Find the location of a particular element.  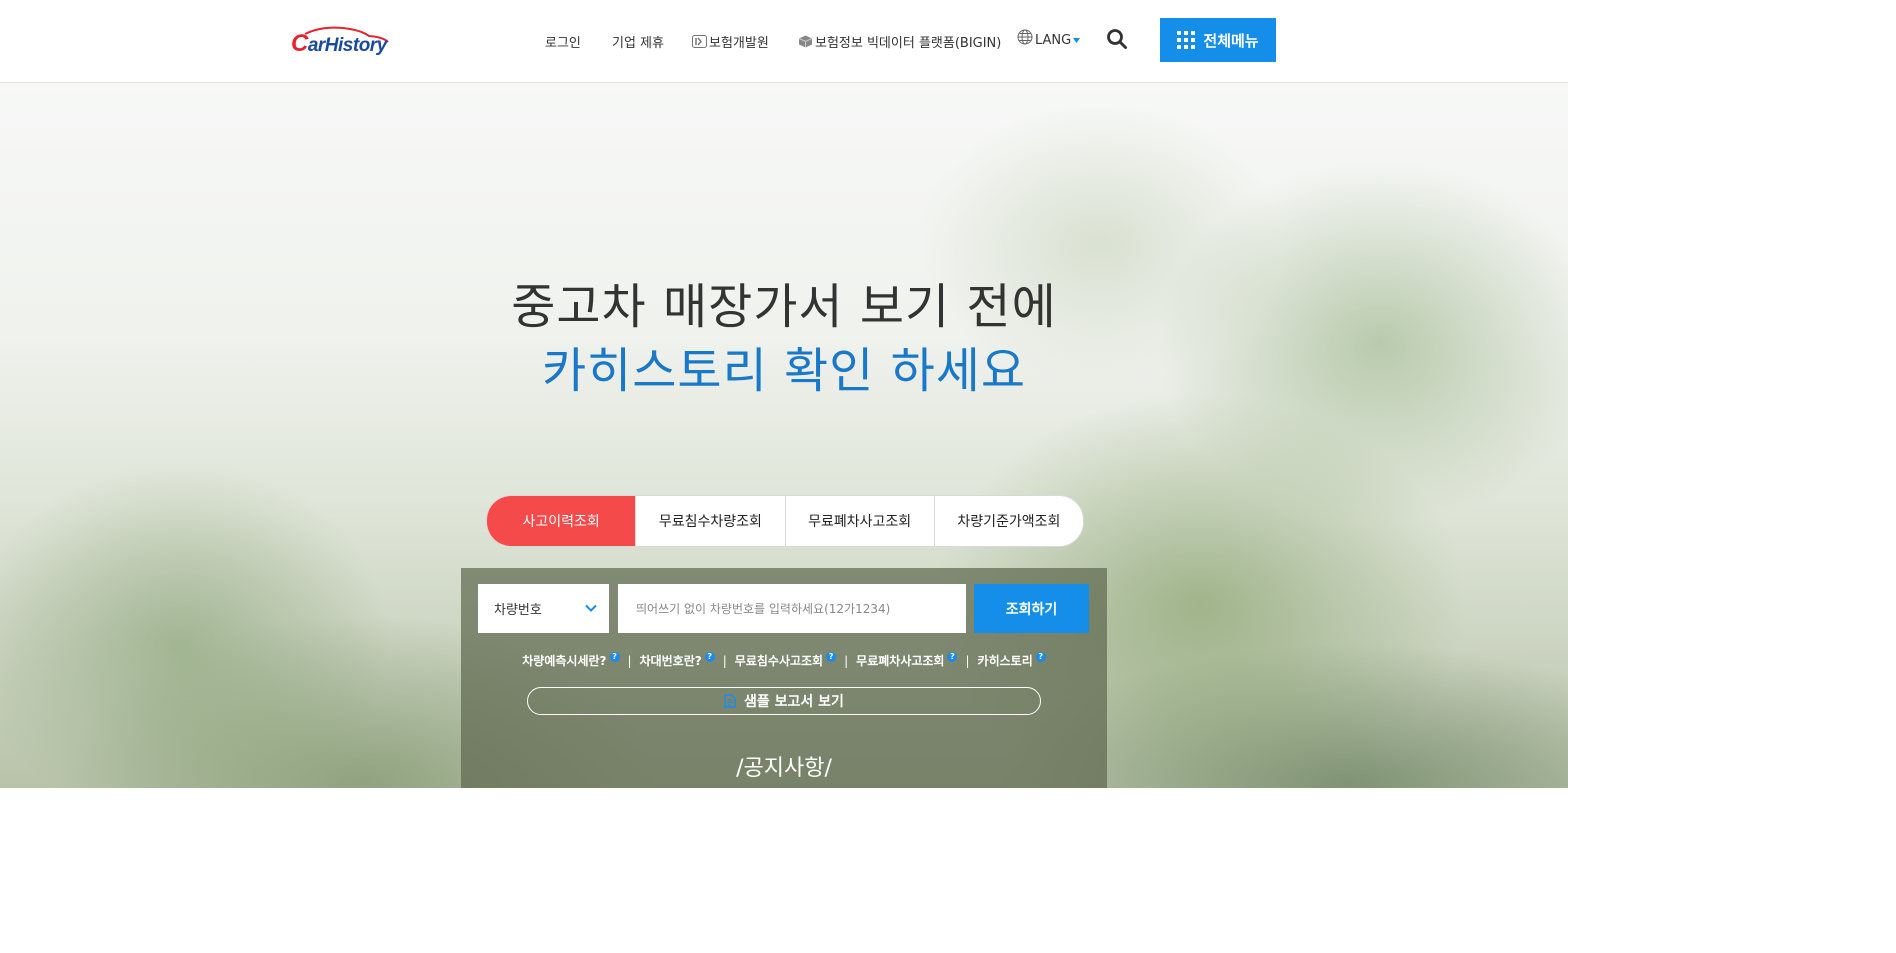

kidi-link: 보험개발원 is located at coordinates (730, 41).